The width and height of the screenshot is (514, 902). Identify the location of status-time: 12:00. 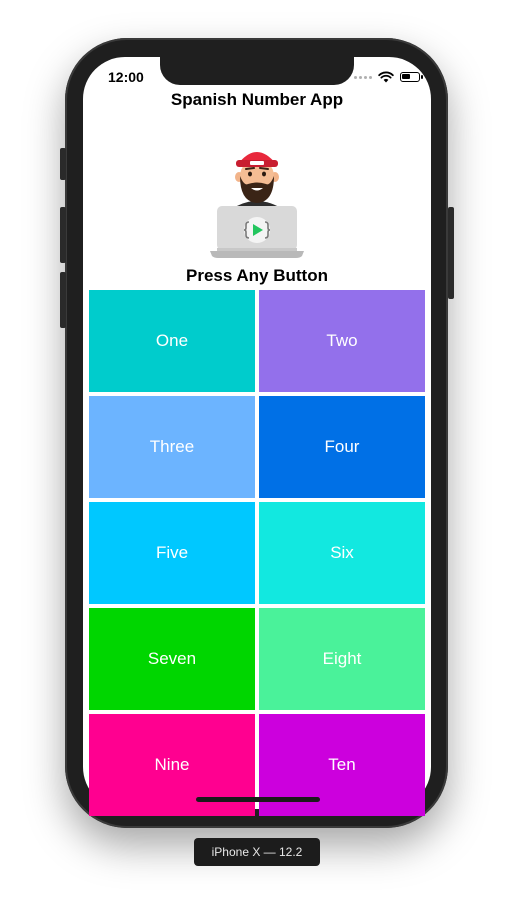
(126, 77).